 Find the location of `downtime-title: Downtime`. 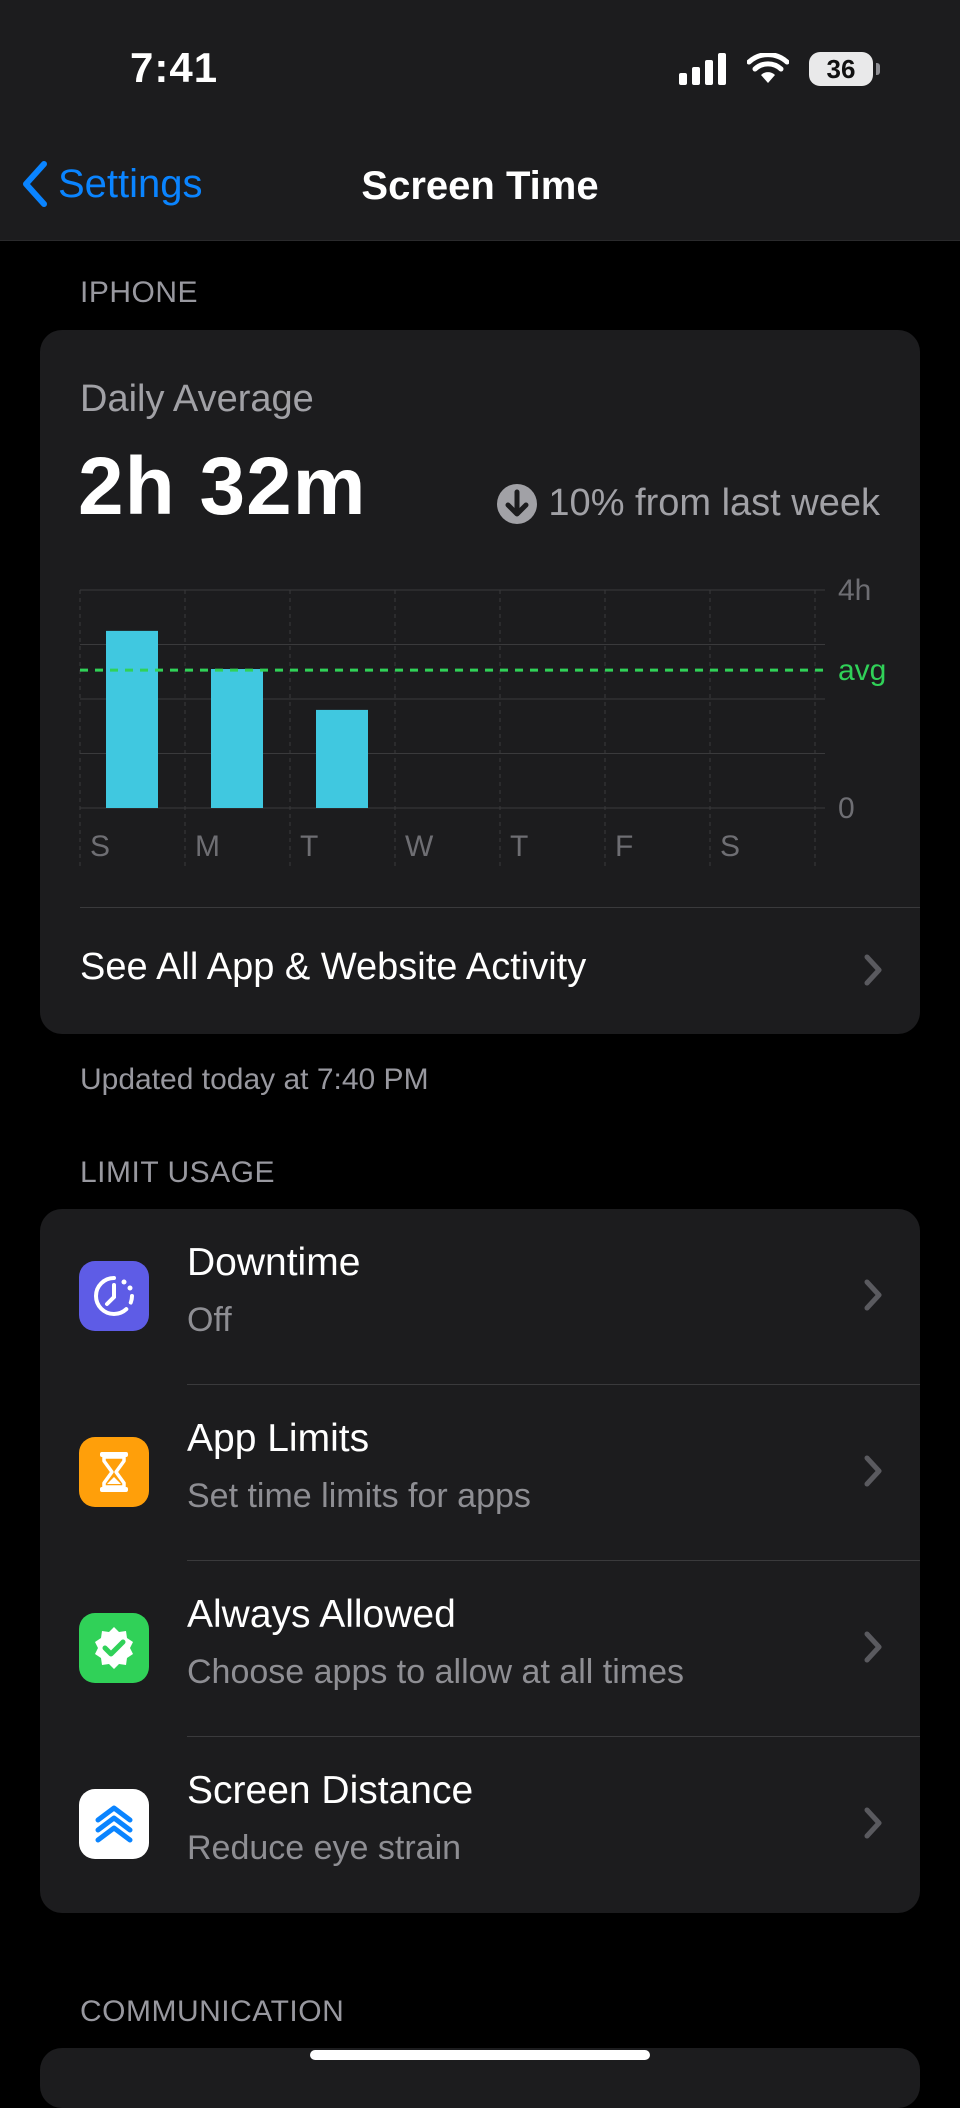

downtime-title: Downtime is located at coordinates (274, 1262).